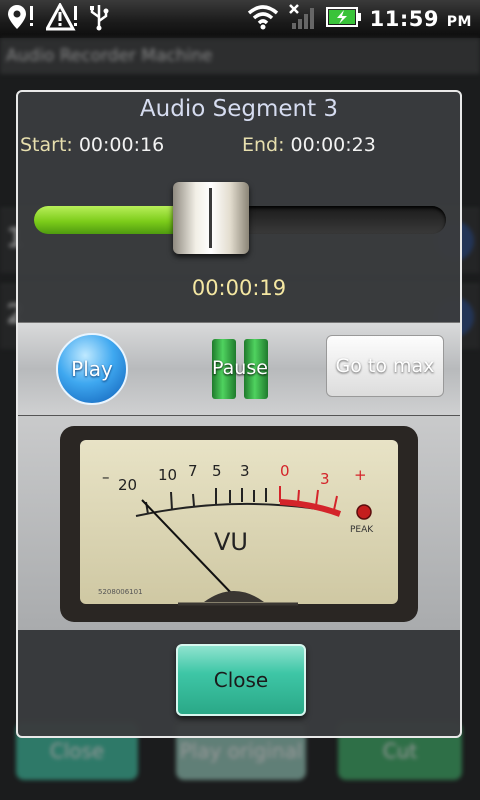 This screenshot has height=800, width=480. What do you see at coordinates (231, 542) in the screenshot?
I see `vu-label: VU` at bounding box center [231, 542].